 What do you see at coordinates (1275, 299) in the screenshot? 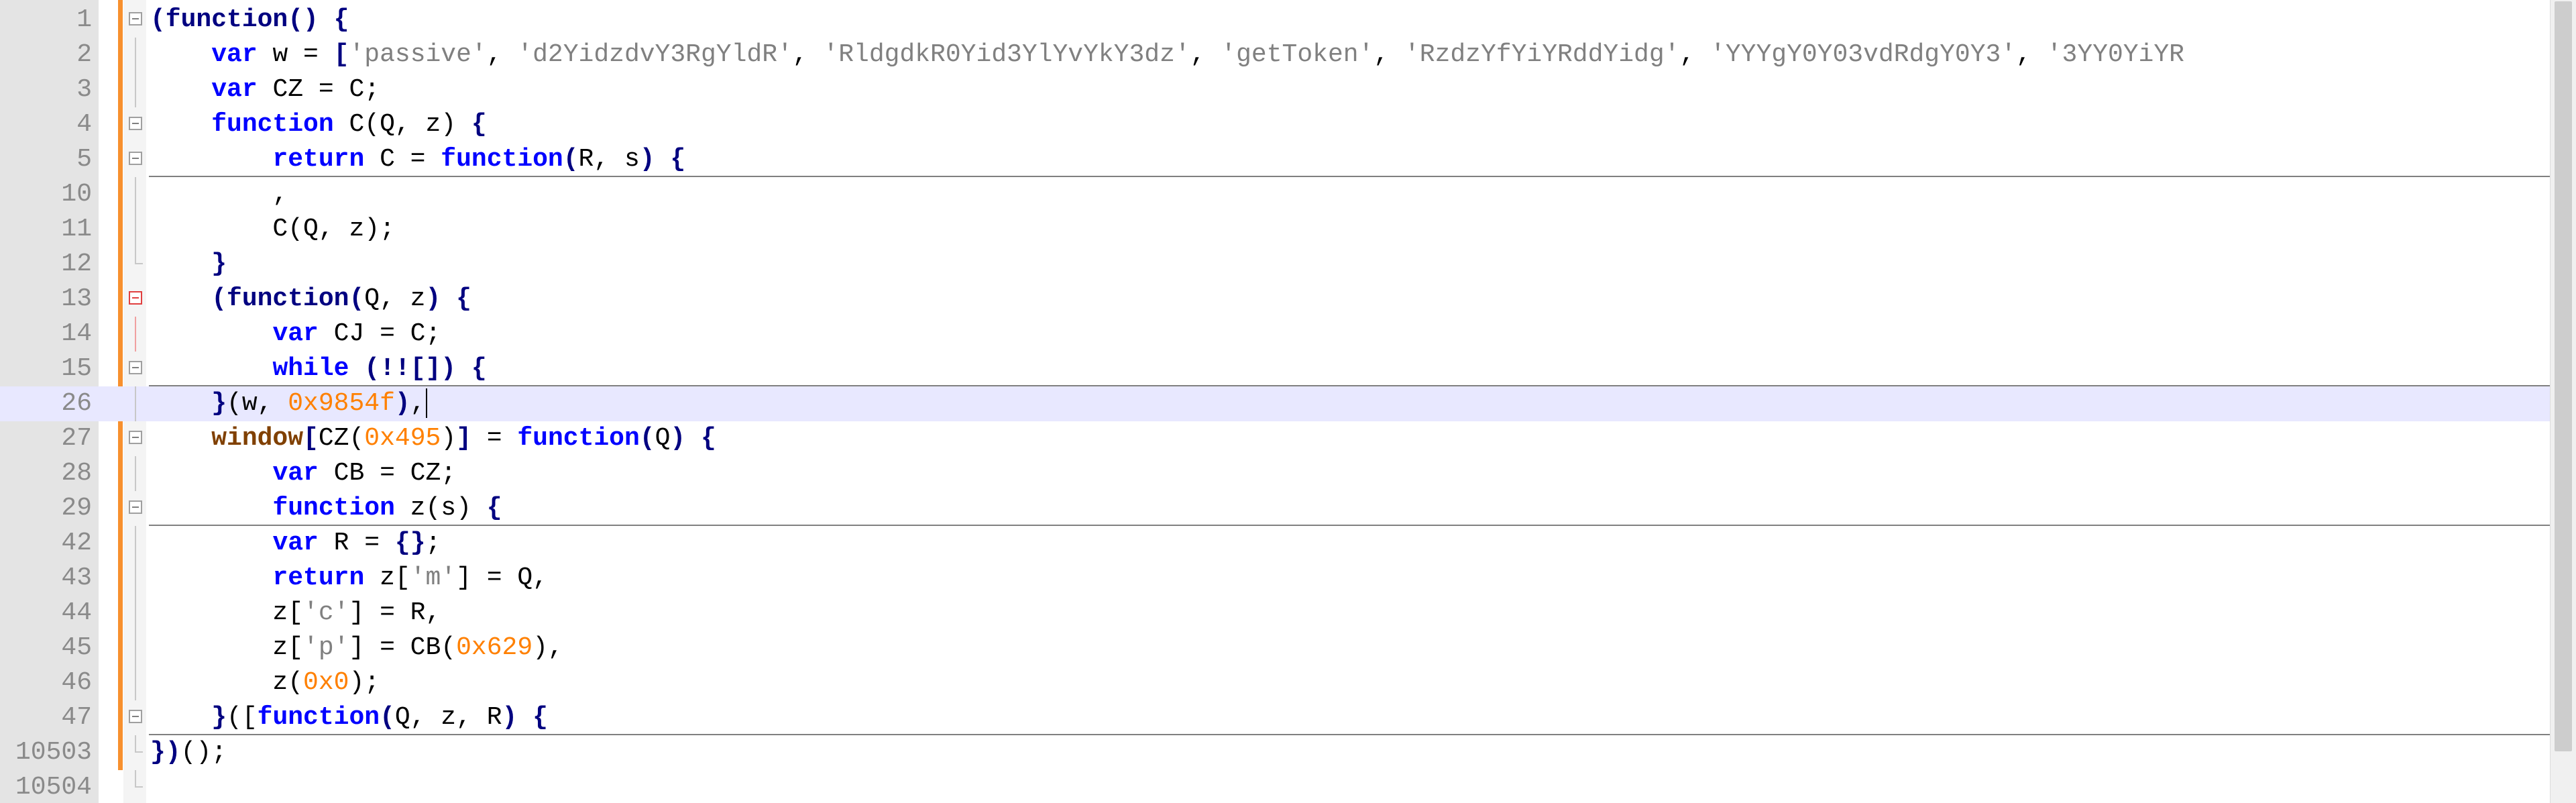
I see `code-line: 13 (function(Q, z) {` at bounding box center [1275, 299].